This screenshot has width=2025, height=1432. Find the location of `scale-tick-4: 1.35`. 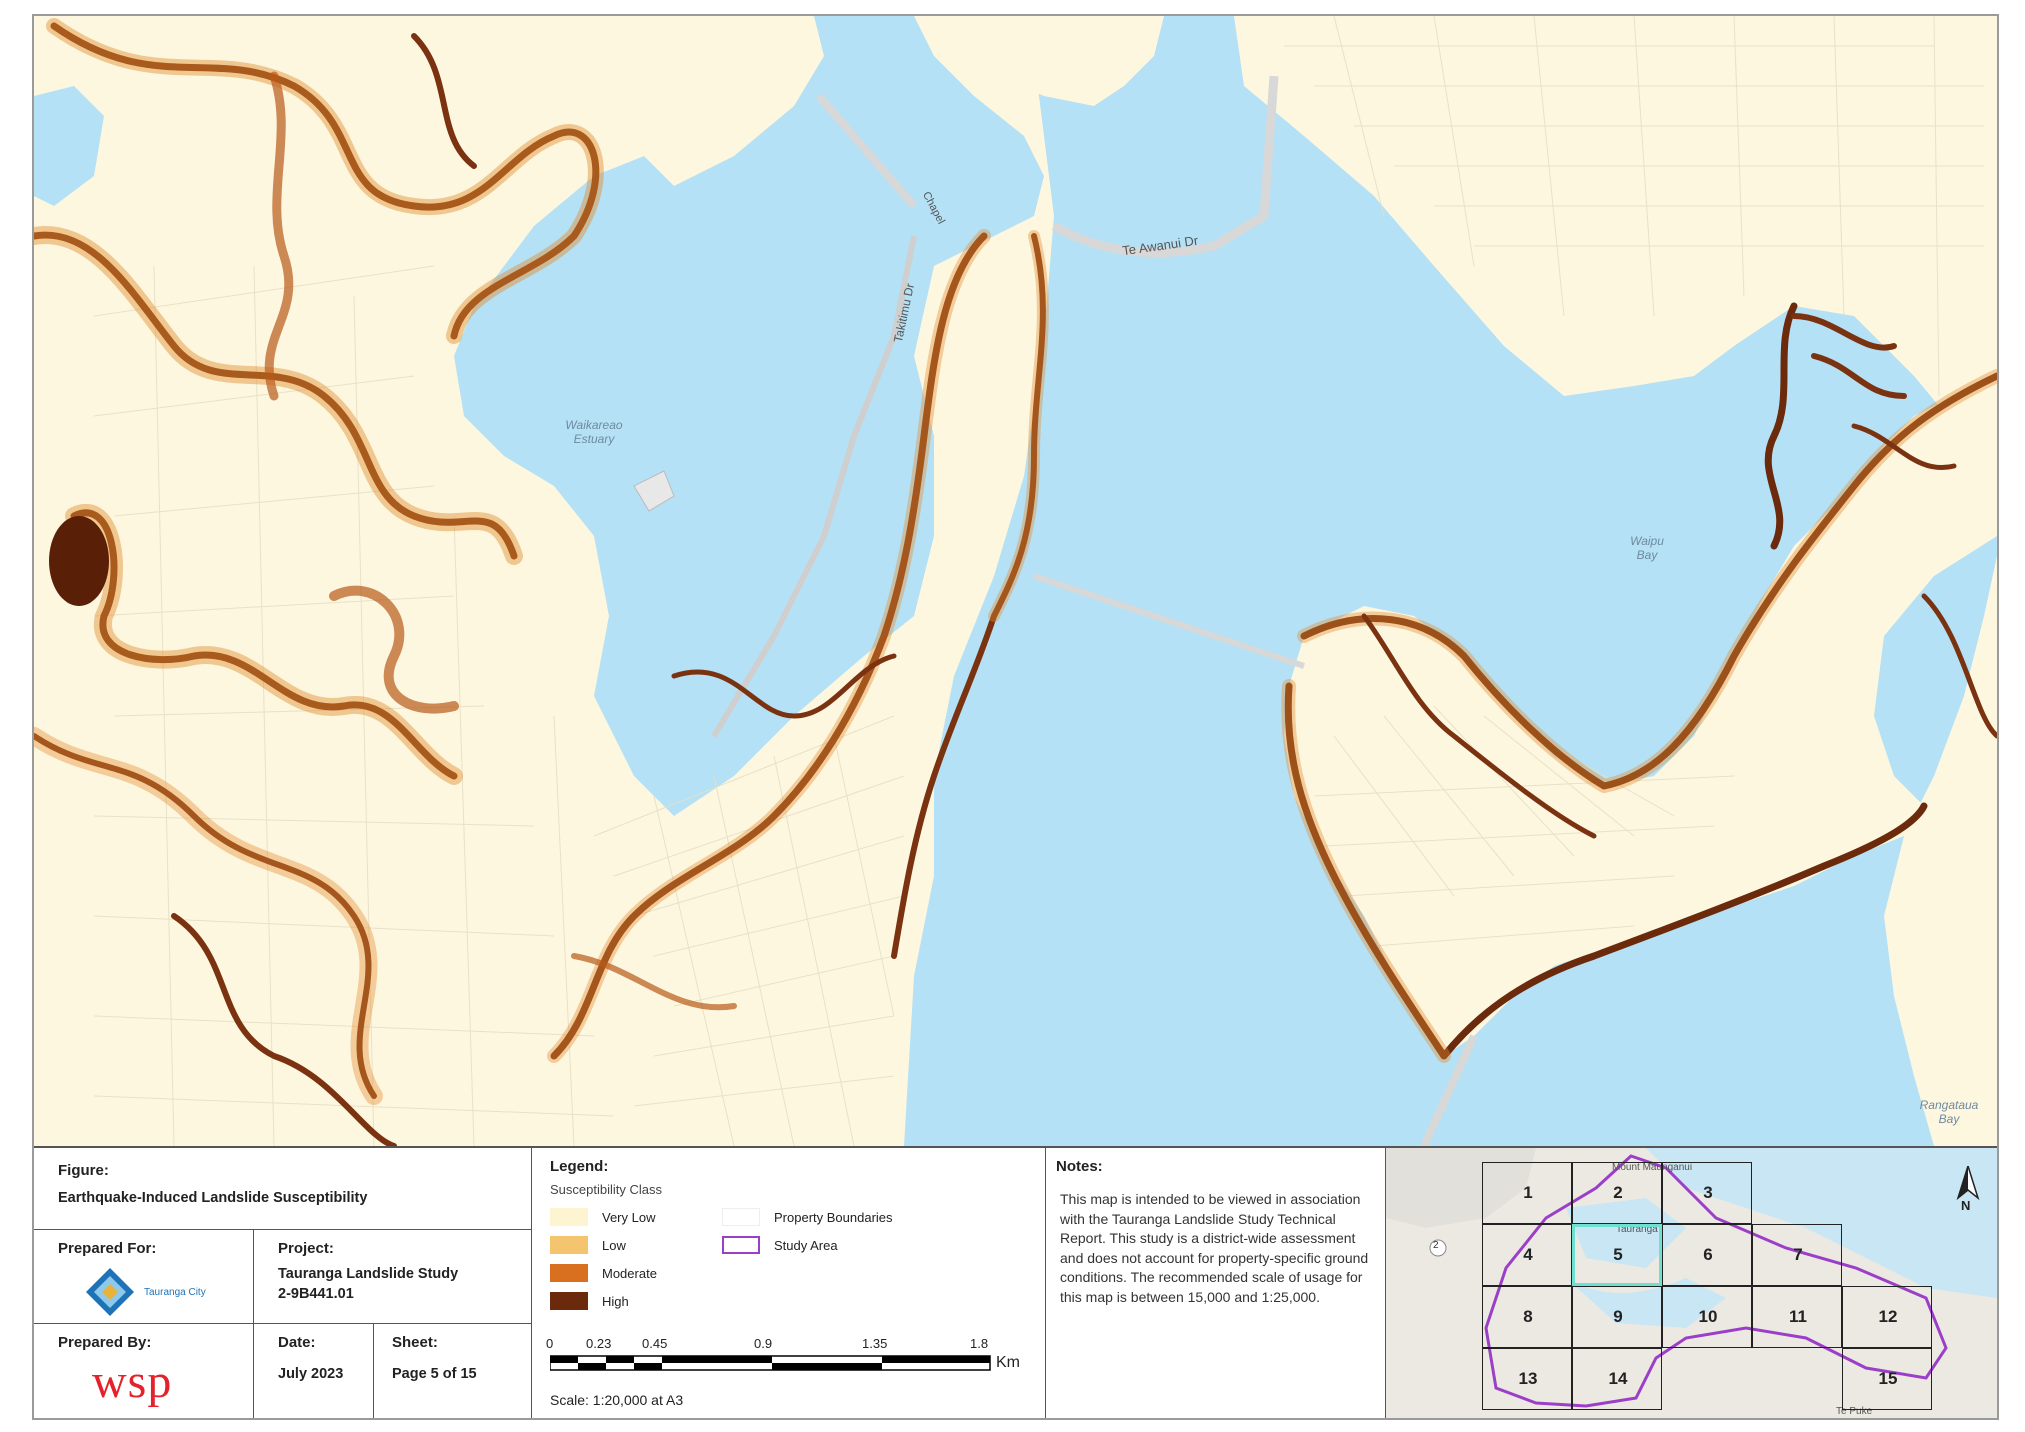

scale-tick-4: 1.35 is located at coordinates (875, 1343).